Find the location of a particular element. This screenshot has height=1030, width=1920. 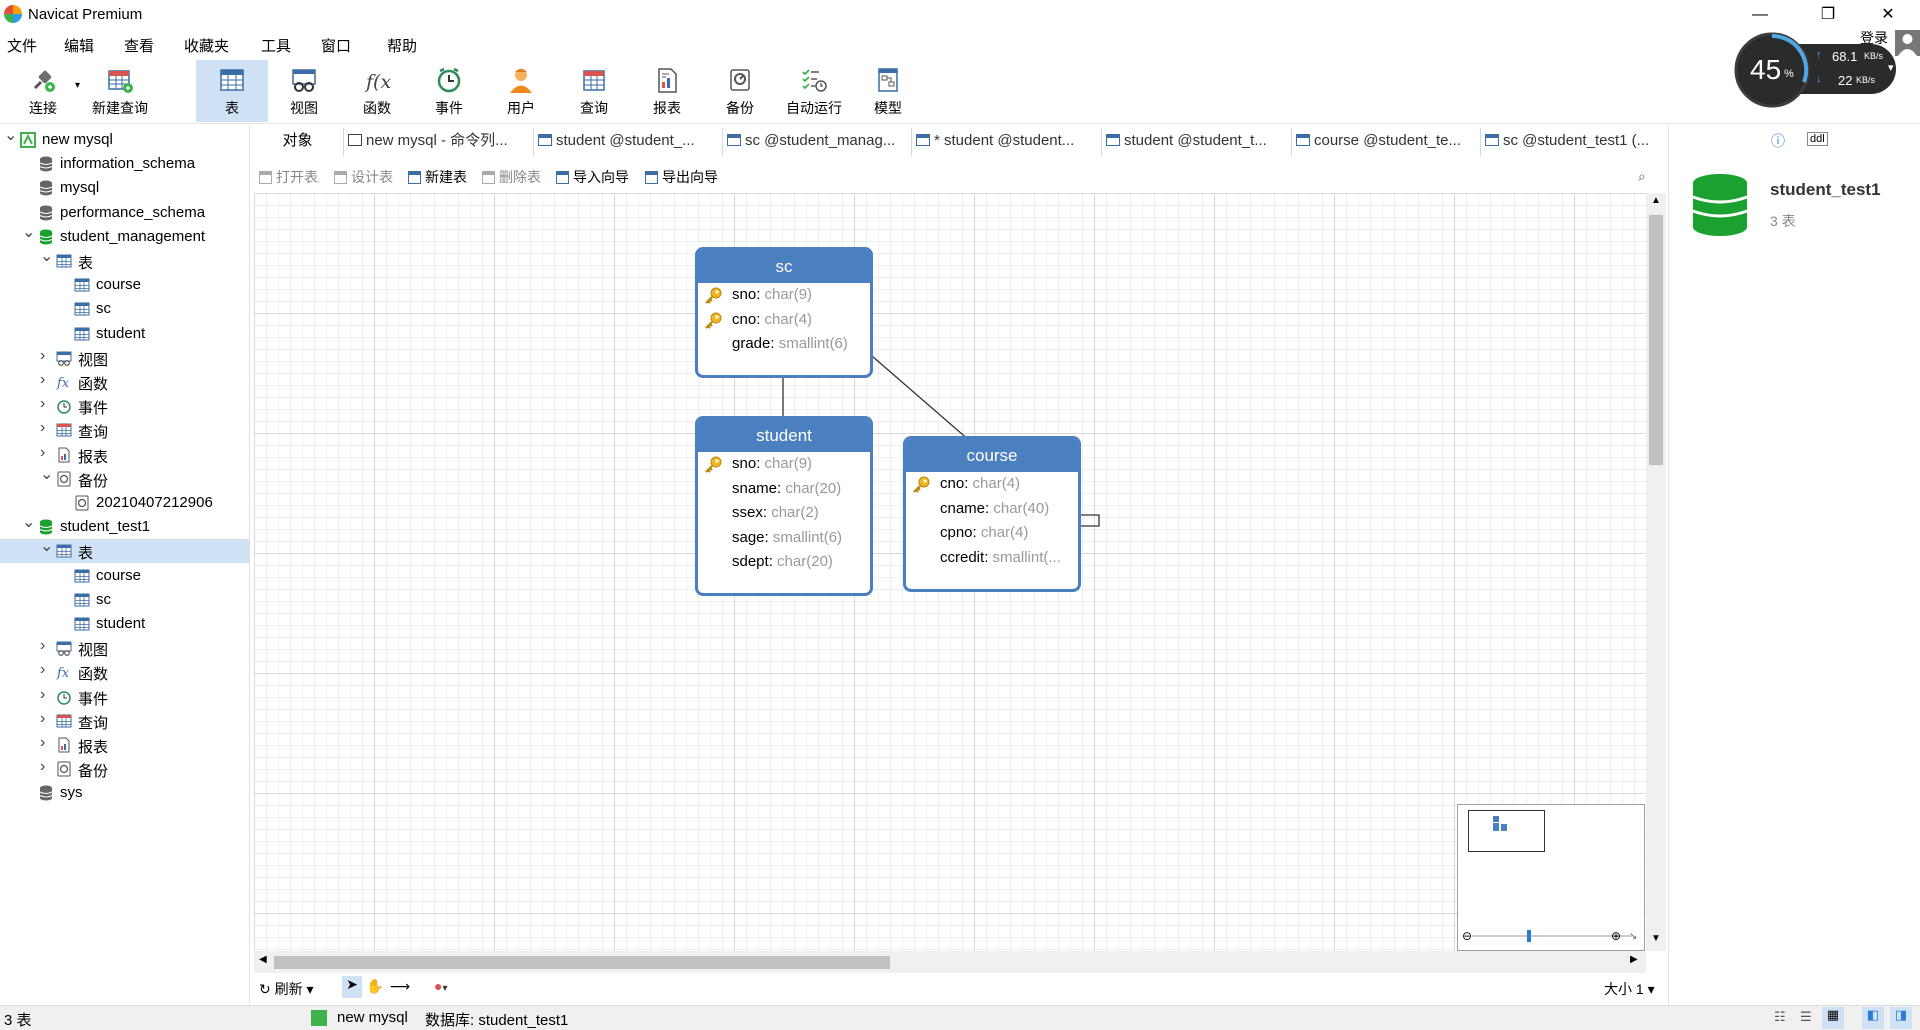

relation-tool-icon: ⟶ is located at coordinates (400, 986).